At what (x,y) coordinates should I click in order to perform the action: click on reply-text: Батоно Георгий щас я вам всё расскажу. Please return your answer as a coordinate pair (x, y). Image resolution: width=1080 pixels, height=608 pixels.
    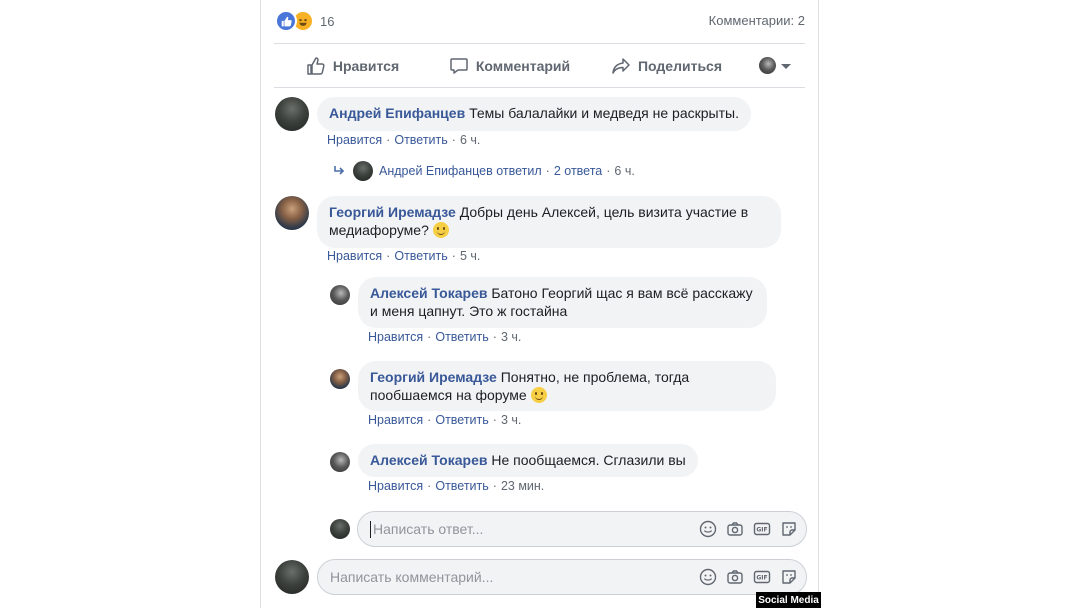
    Looking at the image, I should click on (622, 293).